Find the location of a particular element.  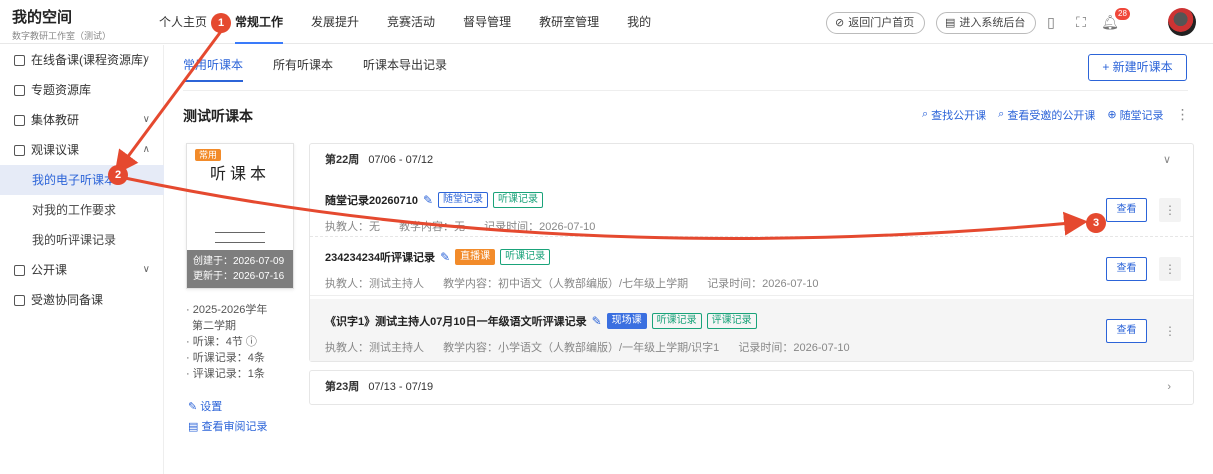

sidebar-item-public-lessons: 公开课 ∨ is located at coordinates (82, 270).